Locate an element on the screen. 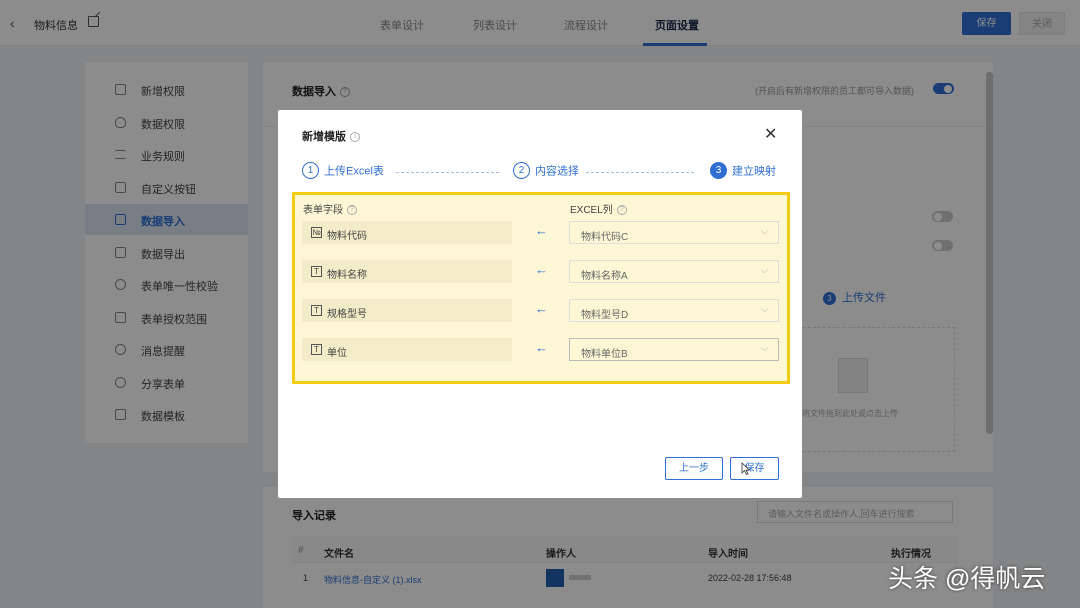 Image resolution: width=1080 pixels, height=608 pixels. mouse-cursor-icon is located at coordinates (746, 468).